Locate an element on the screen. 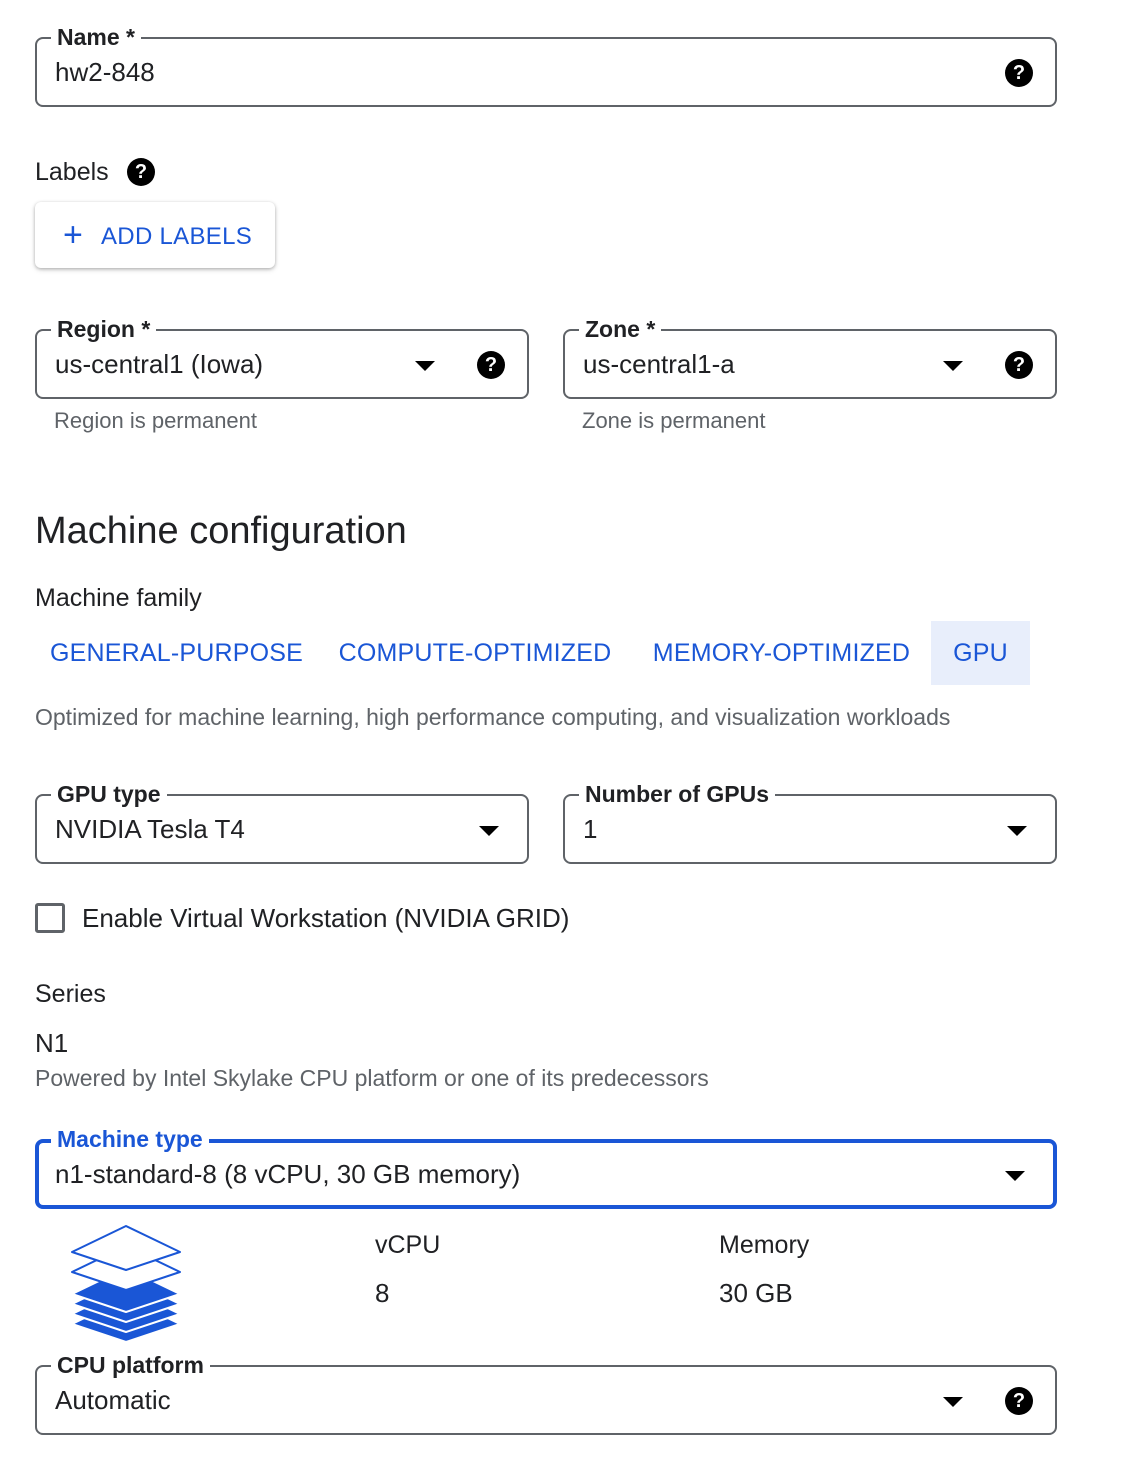  gpu-count-value: 1 is located at coordinates (590, 829).